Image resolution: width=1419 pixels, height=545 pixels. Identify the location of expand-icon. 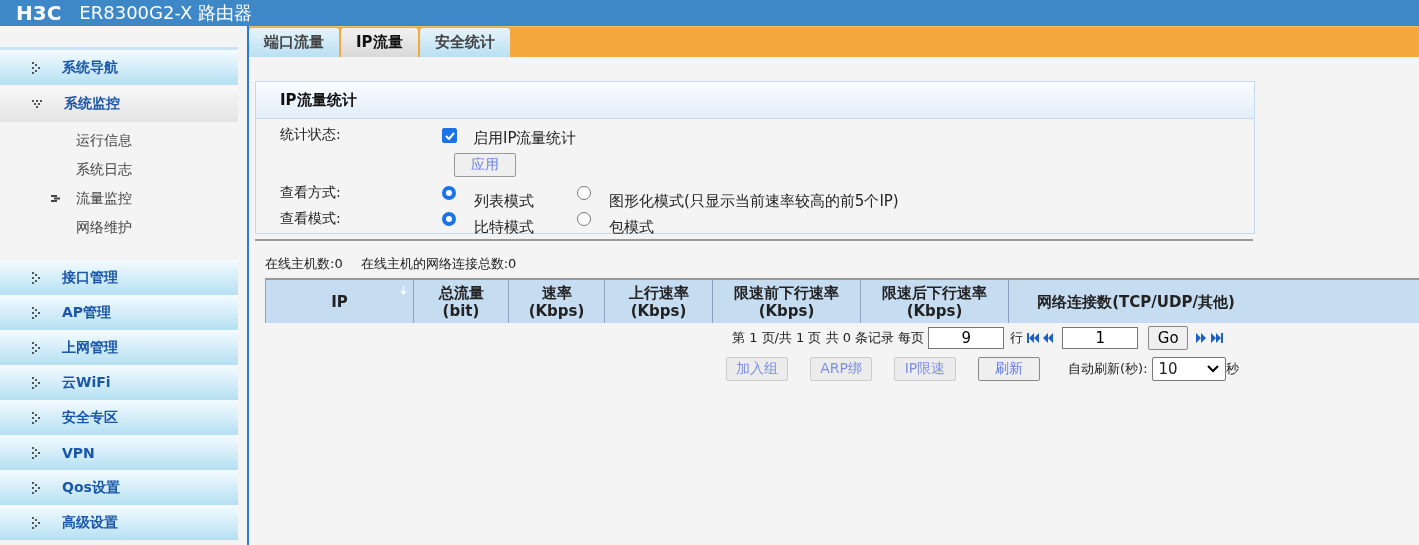
(38, 103).